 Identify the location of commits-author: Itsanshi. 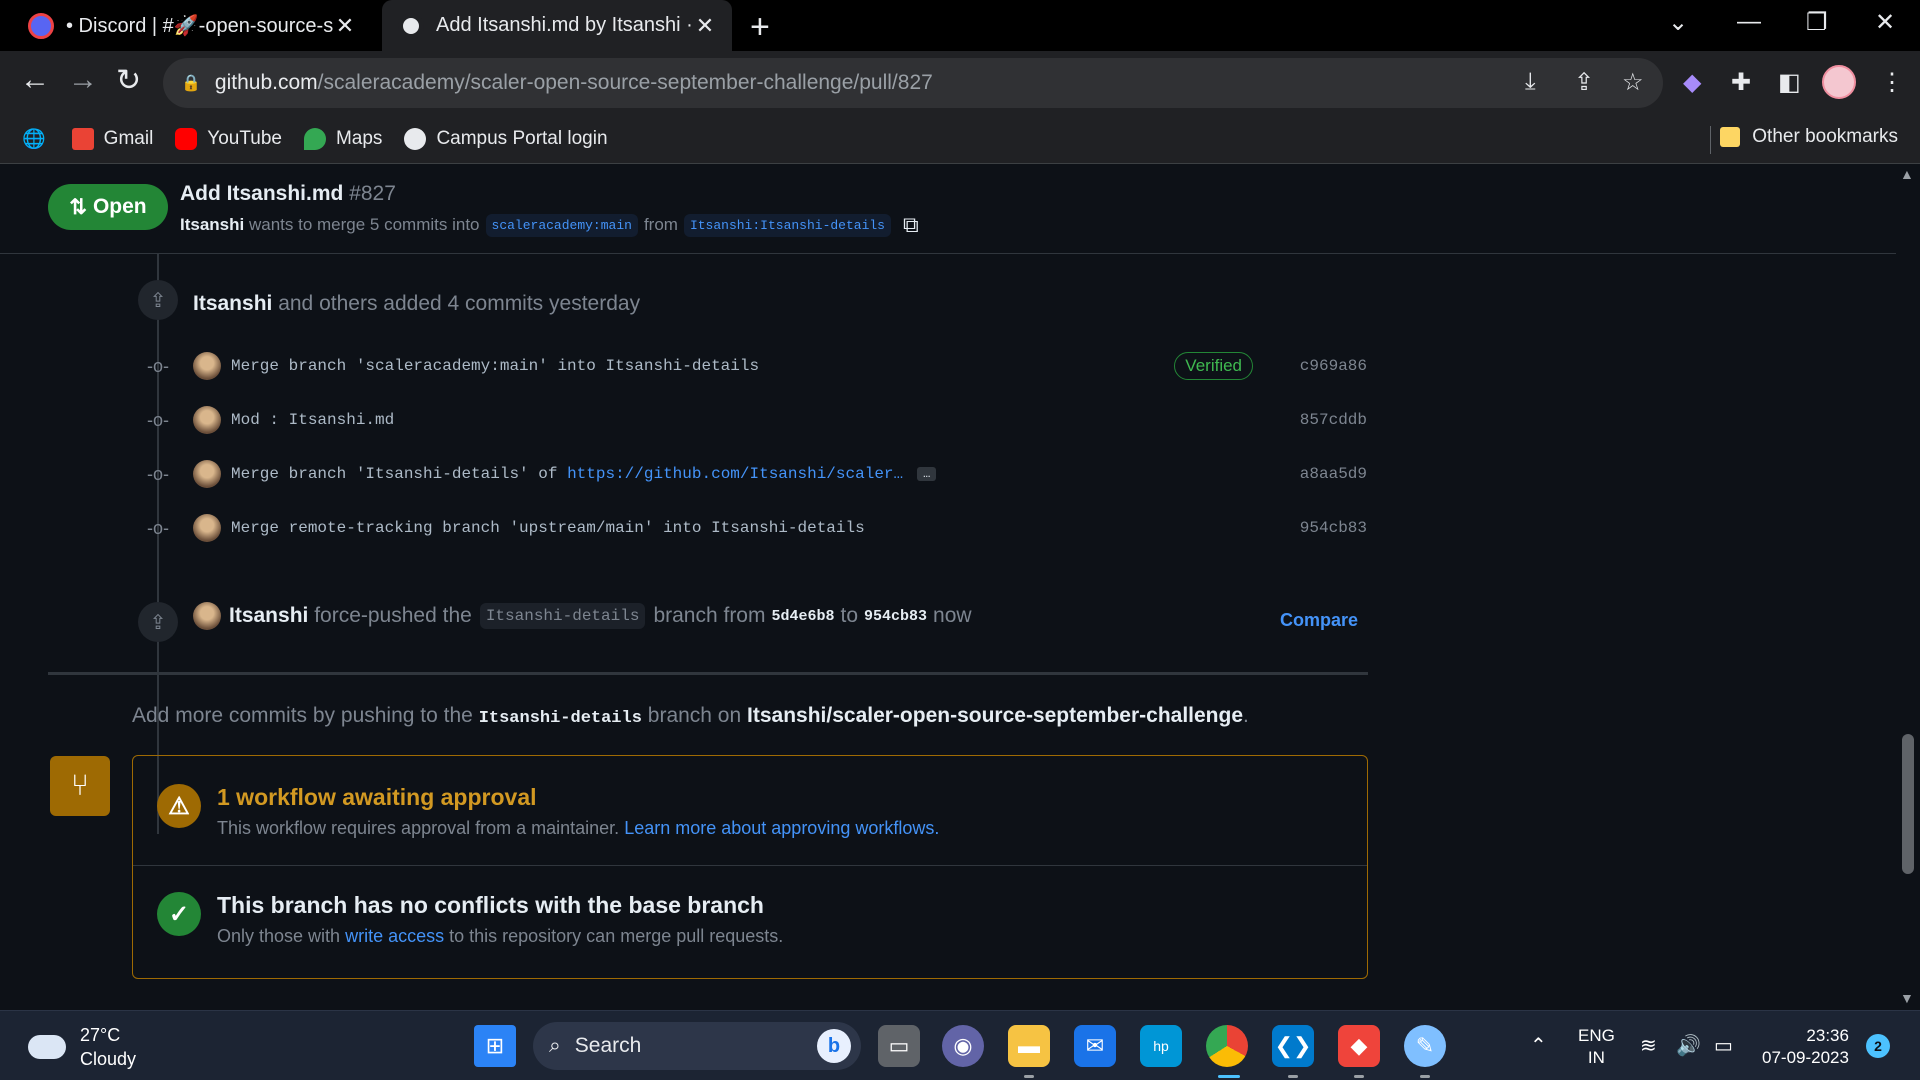
(232, 303).